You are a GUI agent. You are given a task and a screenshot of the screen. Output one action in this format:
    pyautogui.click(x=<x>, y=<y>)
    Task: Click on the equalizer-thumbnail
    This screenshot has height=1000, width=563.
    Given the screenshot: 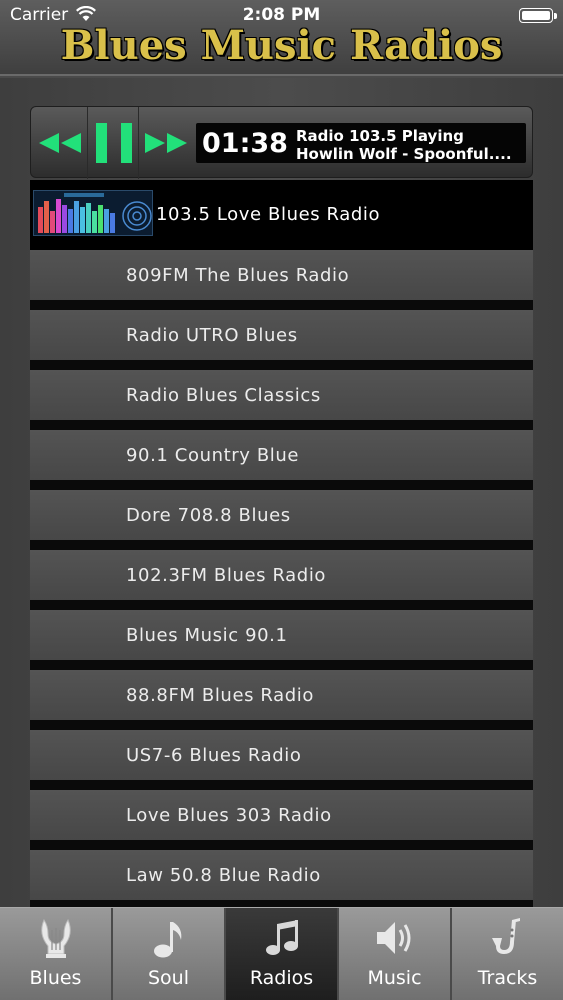 What is the action you would take?
    pyautogui.click(x=93, y=213)
    